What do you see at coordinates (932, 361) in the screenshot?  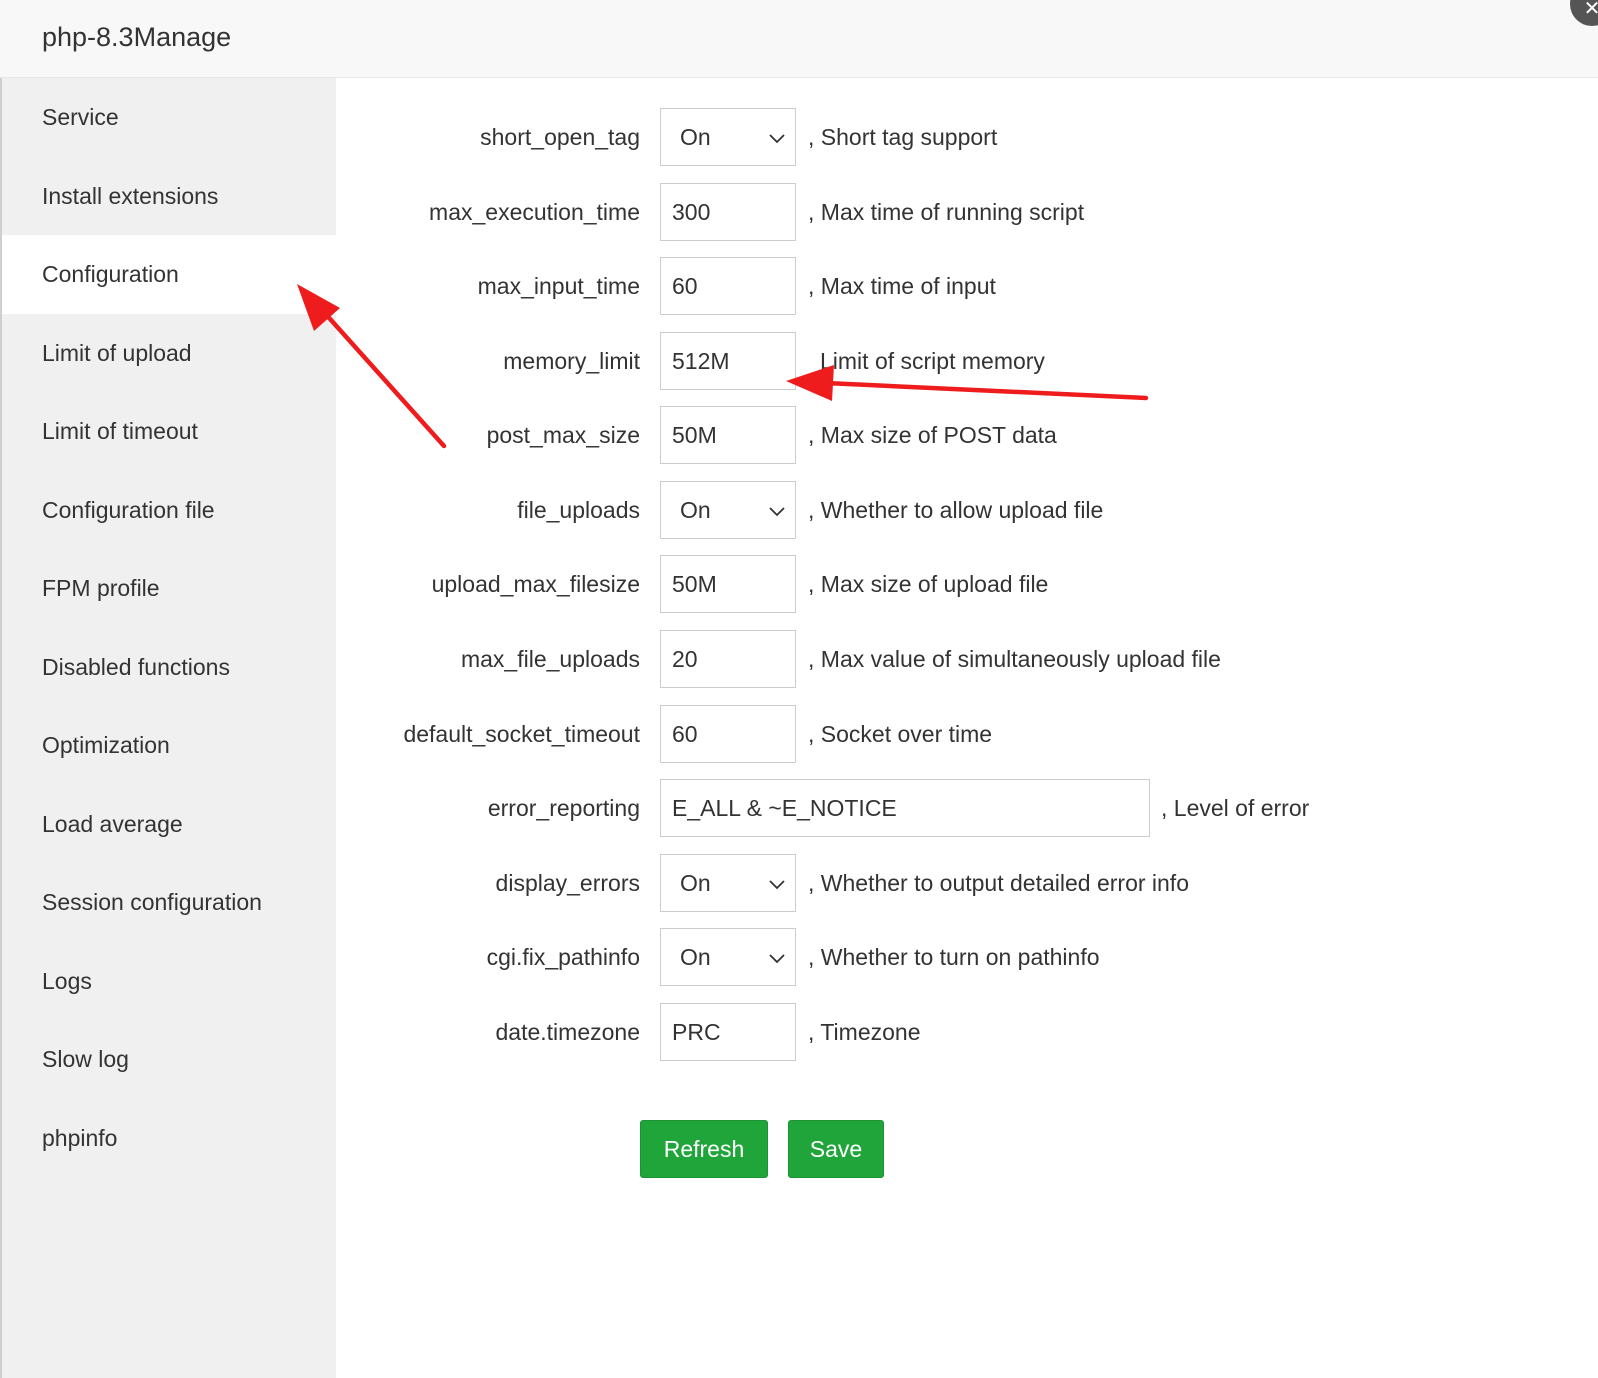 I see `config-description: Limit of script memory` at bounding box center [932, 361].